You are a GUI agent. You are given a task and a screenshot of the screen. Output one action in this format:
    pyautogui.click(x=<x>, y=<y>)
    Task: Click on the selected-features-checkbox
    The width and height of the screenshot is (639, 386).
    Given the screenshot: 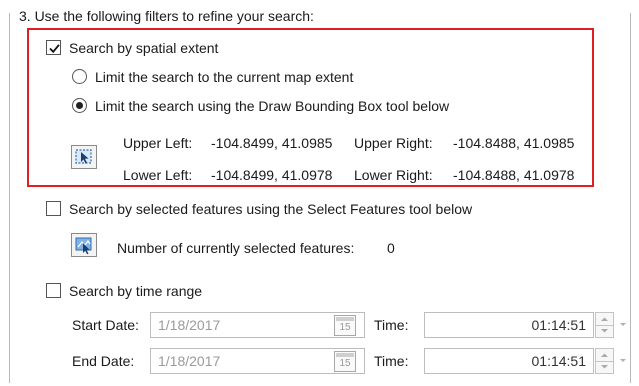 What is the action you would take?
    pyautogui.click(x=53, y=208)
    